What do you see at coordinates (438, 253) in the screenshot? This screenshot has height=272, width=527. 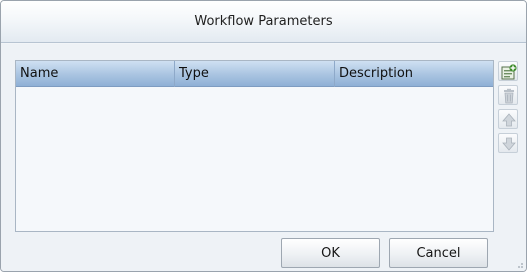 I see `cancel-button: Cancel` at bounding box center [438, 253].